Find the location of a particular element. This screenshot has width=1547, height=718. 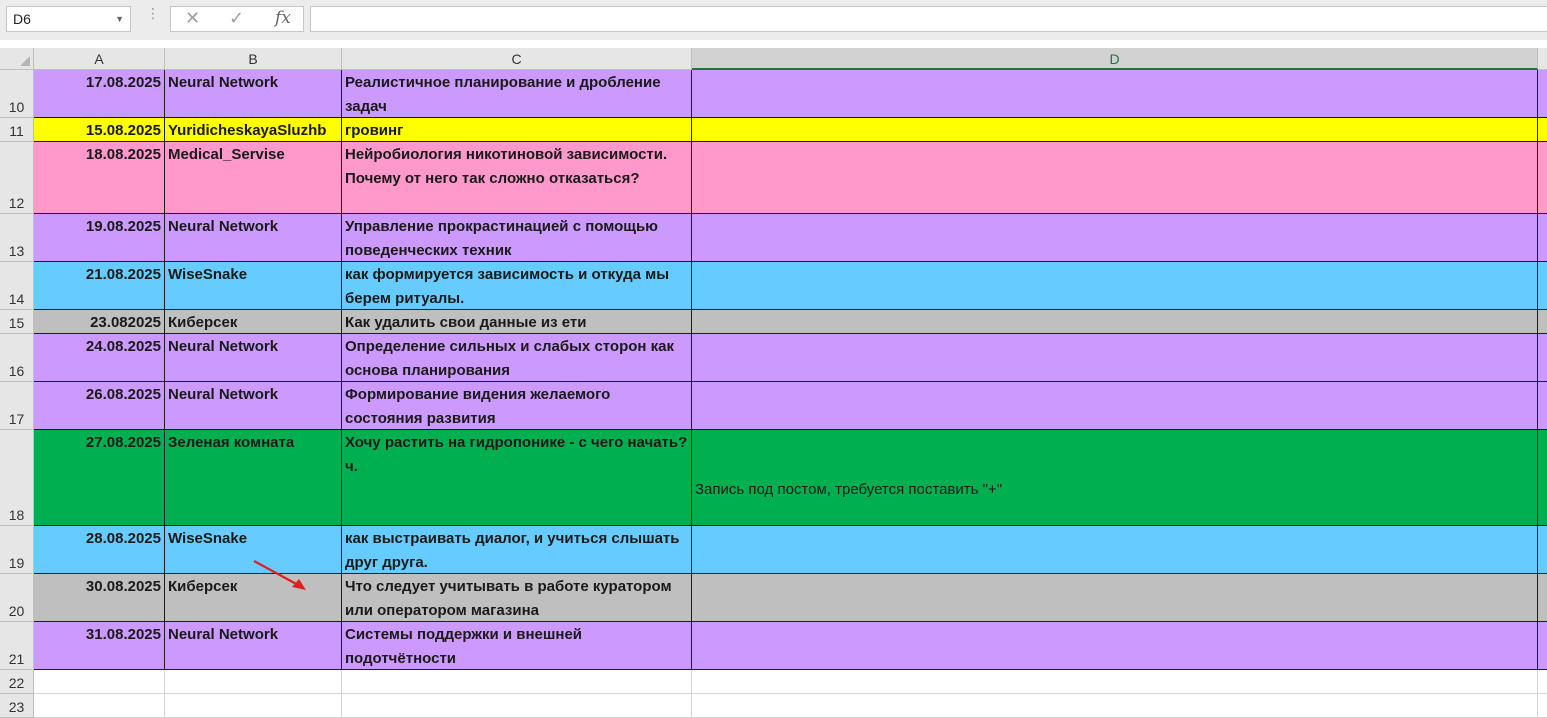

row-header: 14 is located at coordinates (17, 286).